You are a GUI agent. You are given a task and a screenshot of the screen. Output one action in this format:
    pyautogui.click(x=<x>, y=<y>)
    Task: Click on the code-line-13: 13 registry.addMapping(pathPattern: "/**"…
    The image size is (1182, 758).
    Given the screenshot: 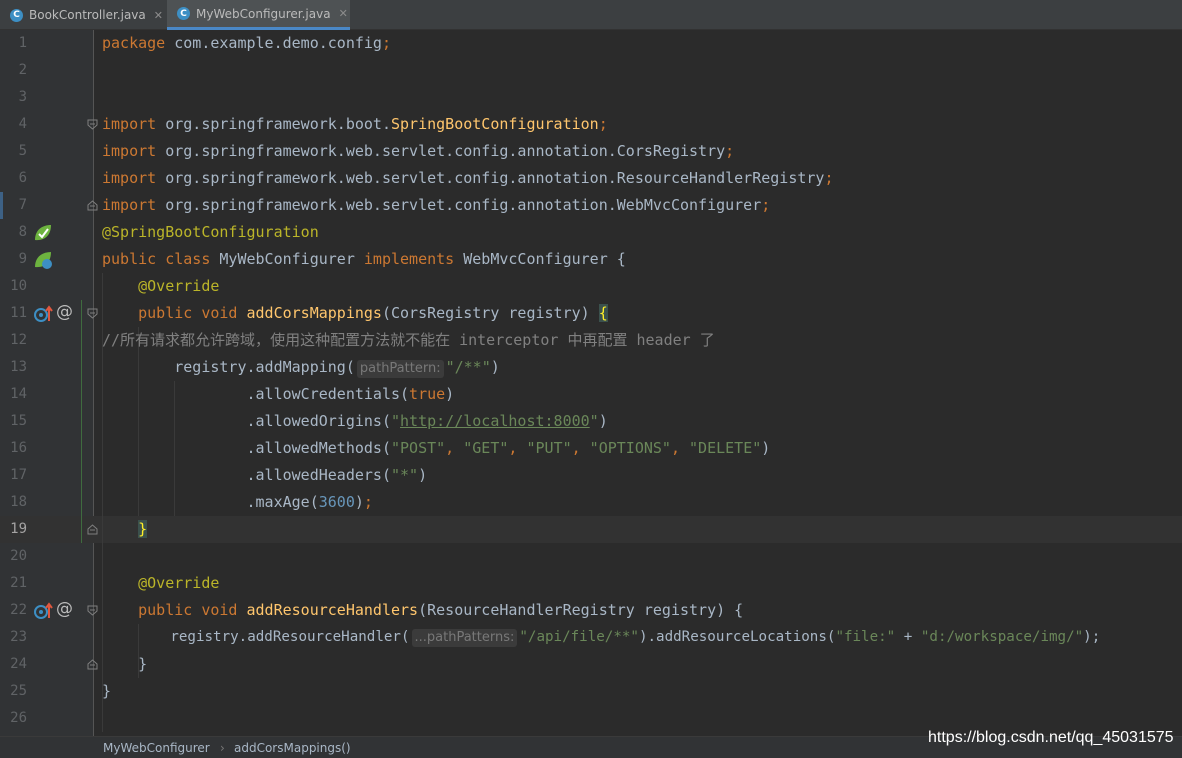 What is the action you would take?
    pyautogui.click(x=591, y=367)
    